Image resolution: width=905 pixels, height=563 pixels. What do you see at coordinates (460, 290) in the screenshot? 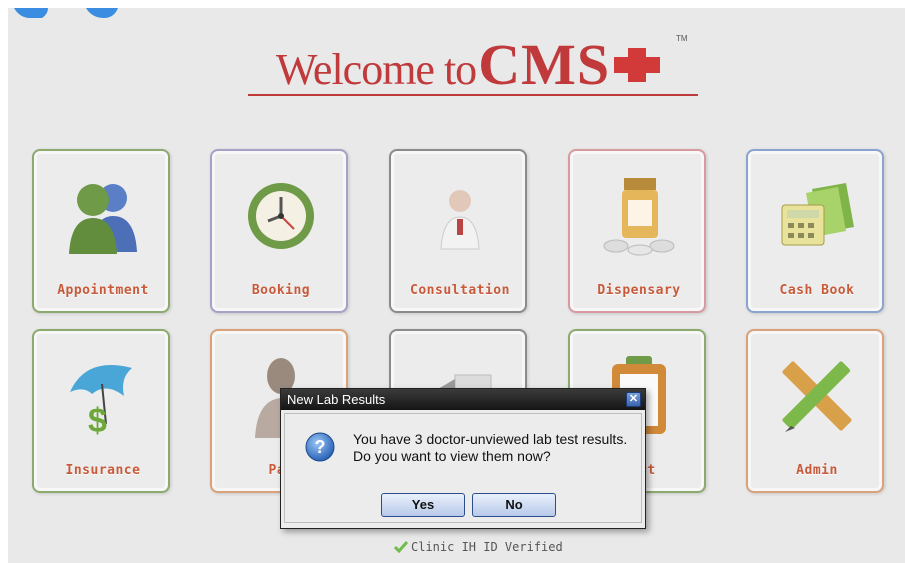
I see `tile-label: Consultation` at bounding box center [460, 290].